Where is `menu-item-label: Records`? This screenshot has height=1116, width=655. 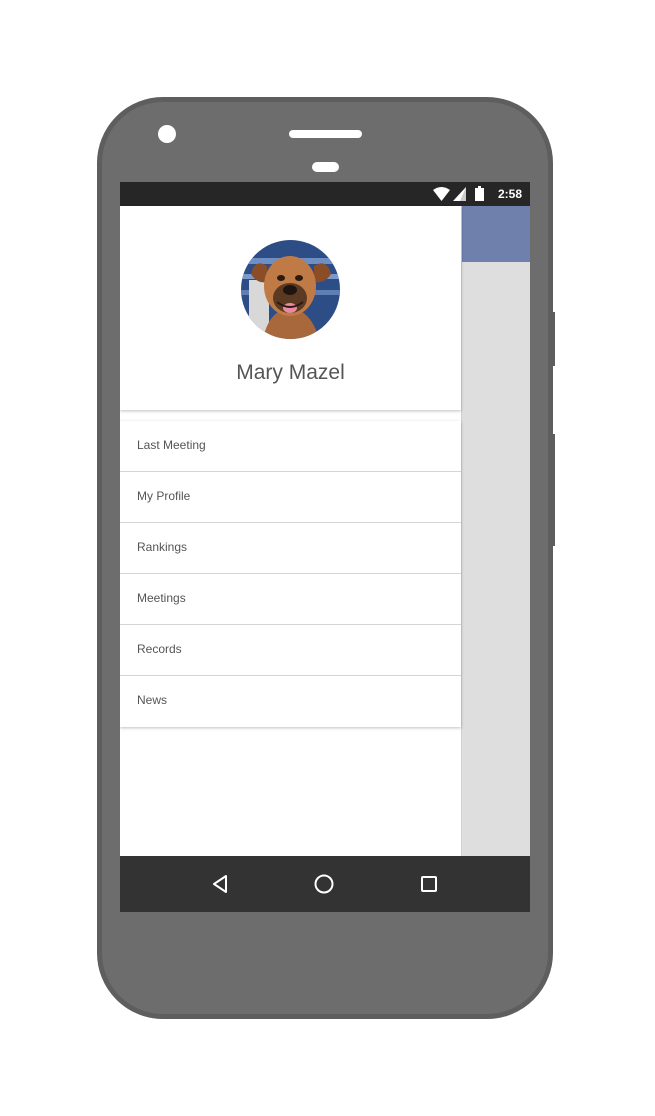 menu-item-label: Records is located at coordinates (159, 649).